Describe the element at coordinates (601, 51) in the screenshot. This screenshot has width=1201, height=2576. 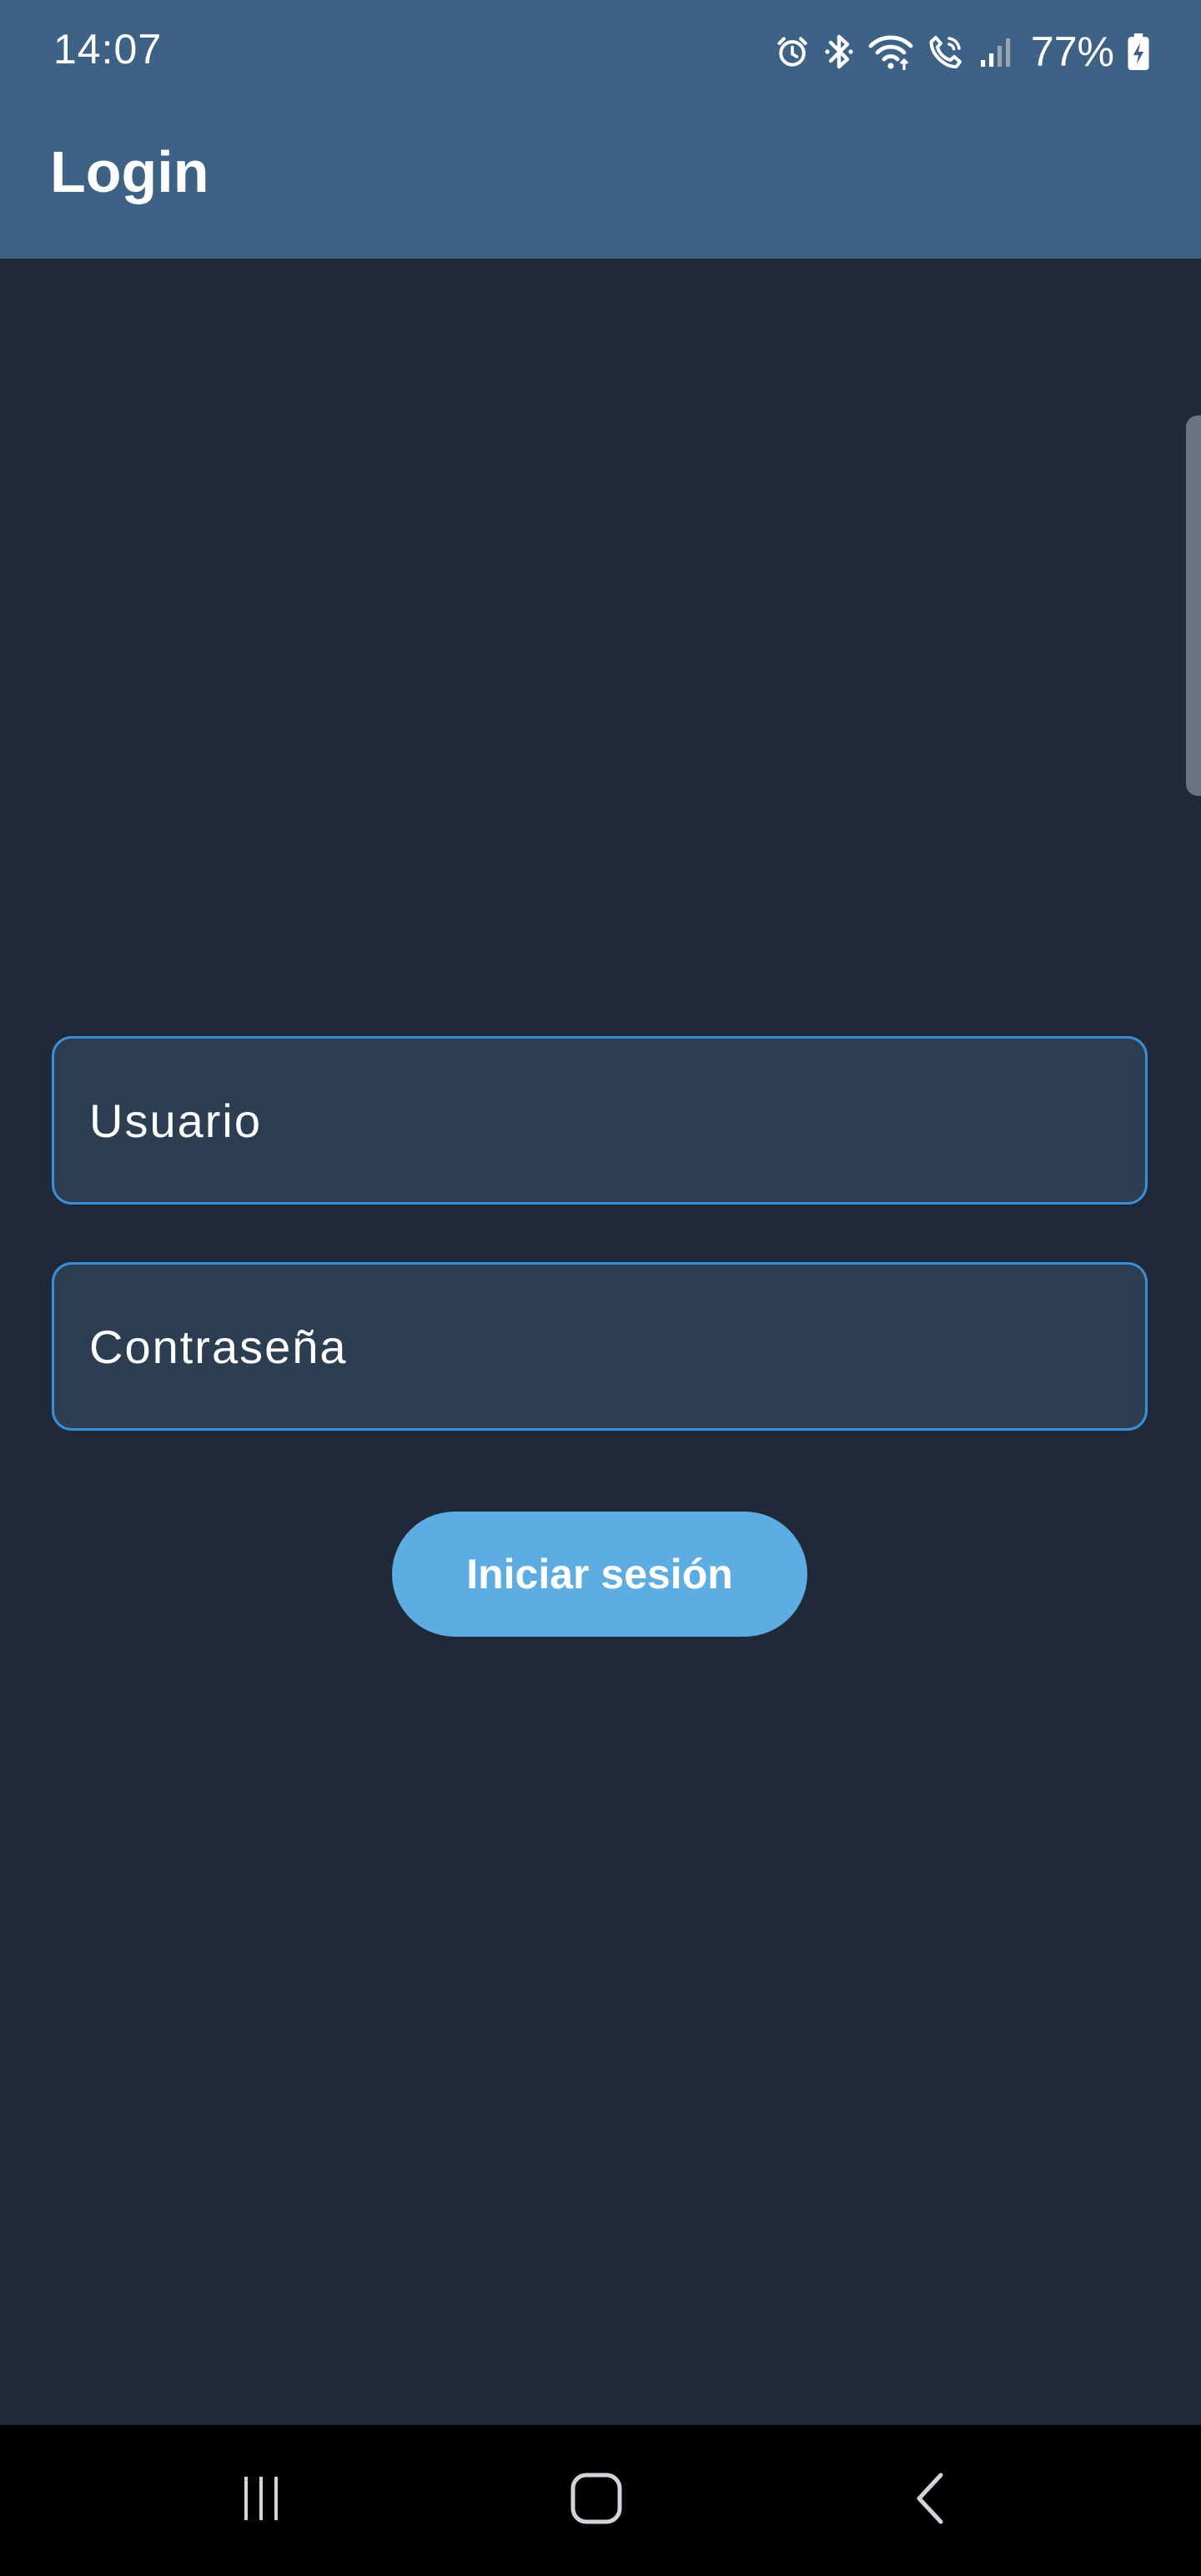
I see `status-bar: 14:07 77%` at that location.